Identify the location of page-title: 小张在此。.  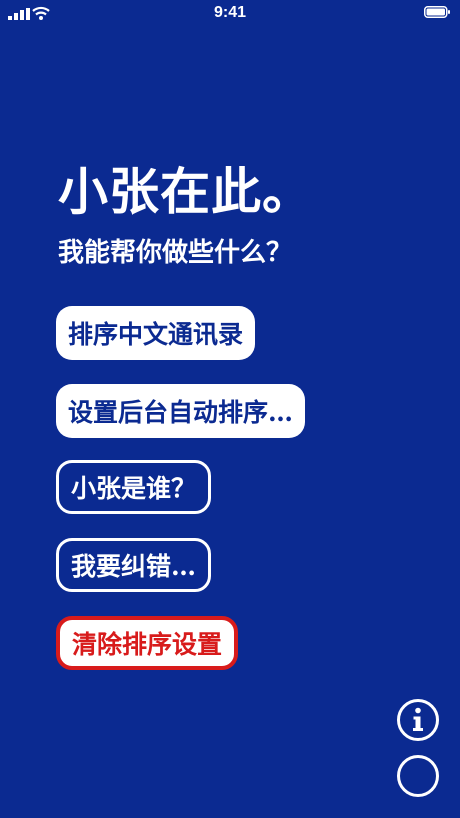
(185, 191).